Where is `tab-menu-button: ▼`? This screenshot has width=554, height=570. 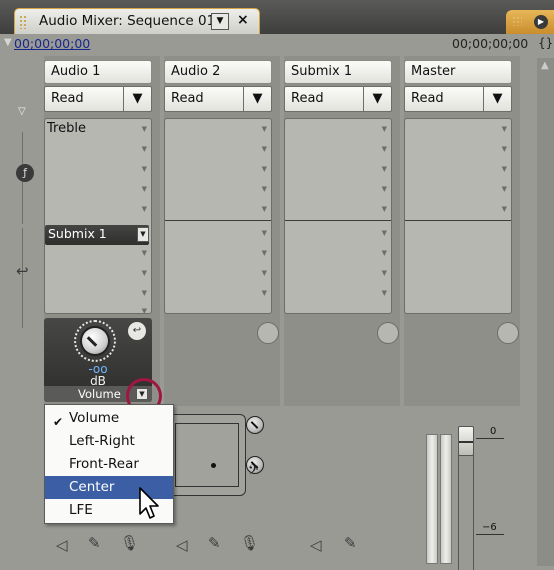
tab-menu-button: ▼ is located at coordinates (220, 21).